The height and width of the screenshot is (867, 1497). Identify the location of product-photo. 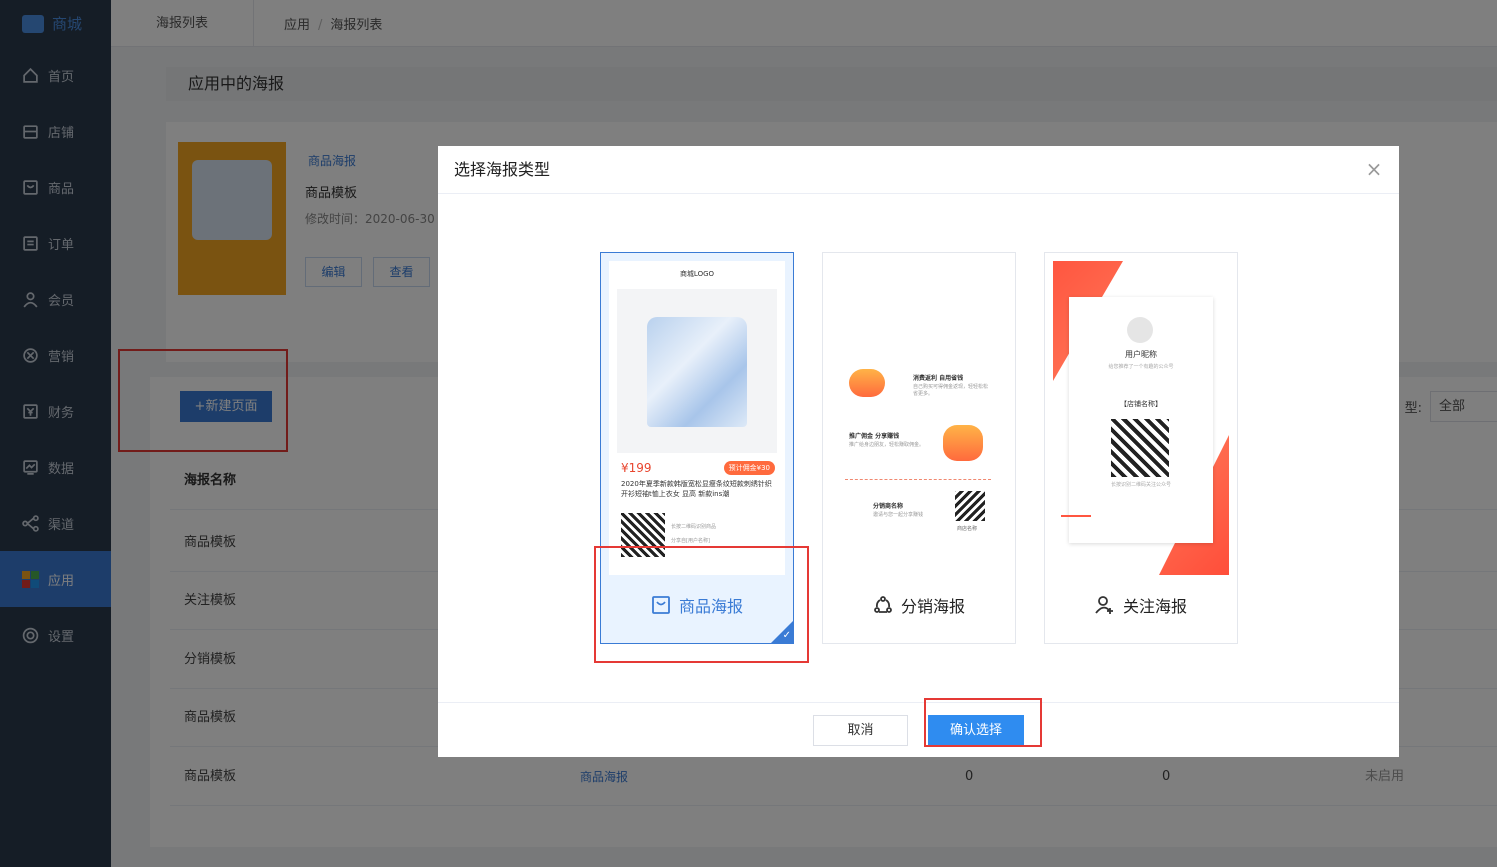
(697, 371).